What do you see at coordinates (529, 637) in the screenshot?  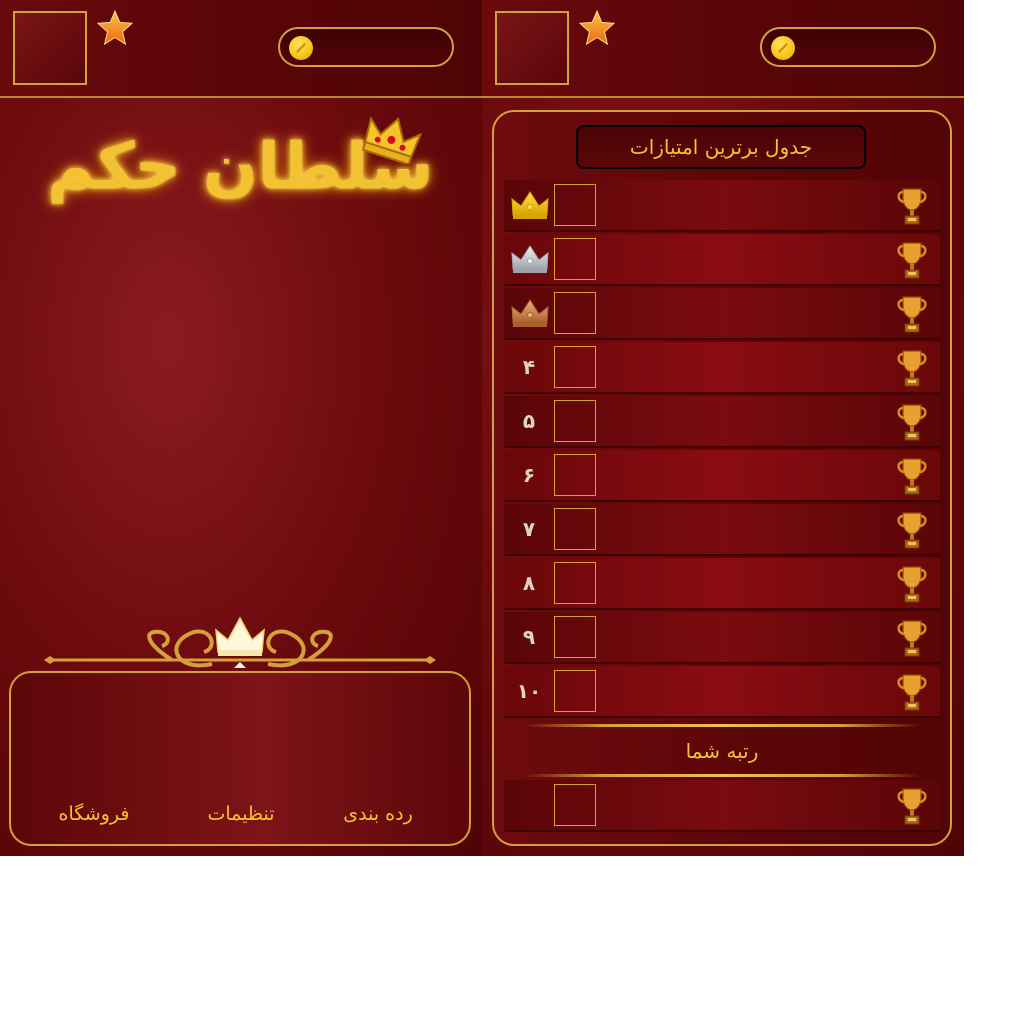 I see `row-rank-number: ۹` at bounding box center [529, 637].